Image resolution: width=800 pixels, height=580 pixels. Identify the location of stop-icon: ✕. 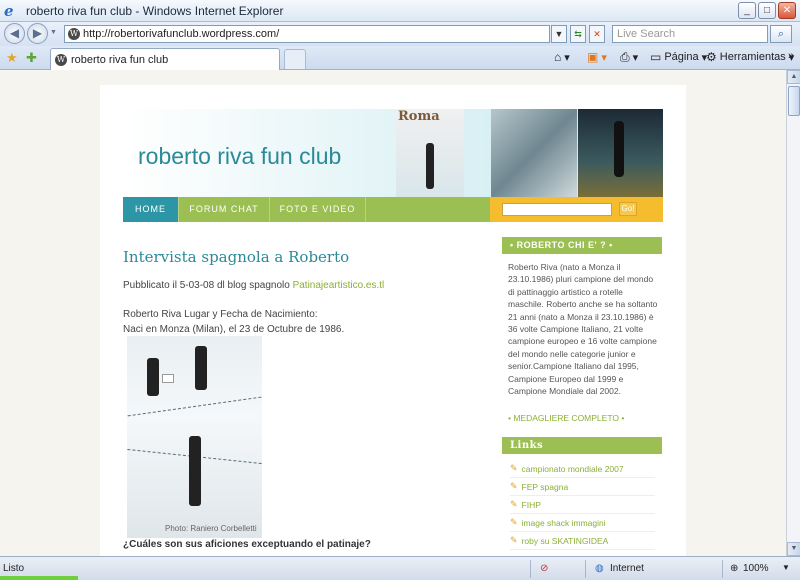
(597, 34).